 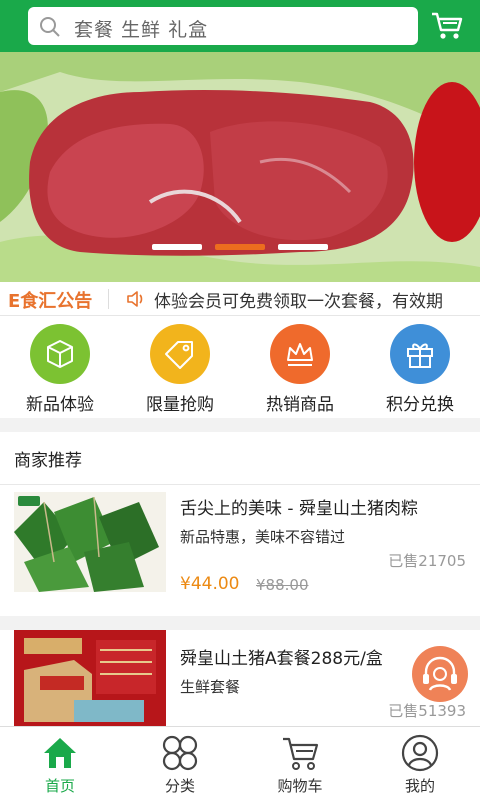 What do you see at coordinates (180, 405) in the screenshot?
I see `category-label: 限量抢购` at bounding box center [180, 405].